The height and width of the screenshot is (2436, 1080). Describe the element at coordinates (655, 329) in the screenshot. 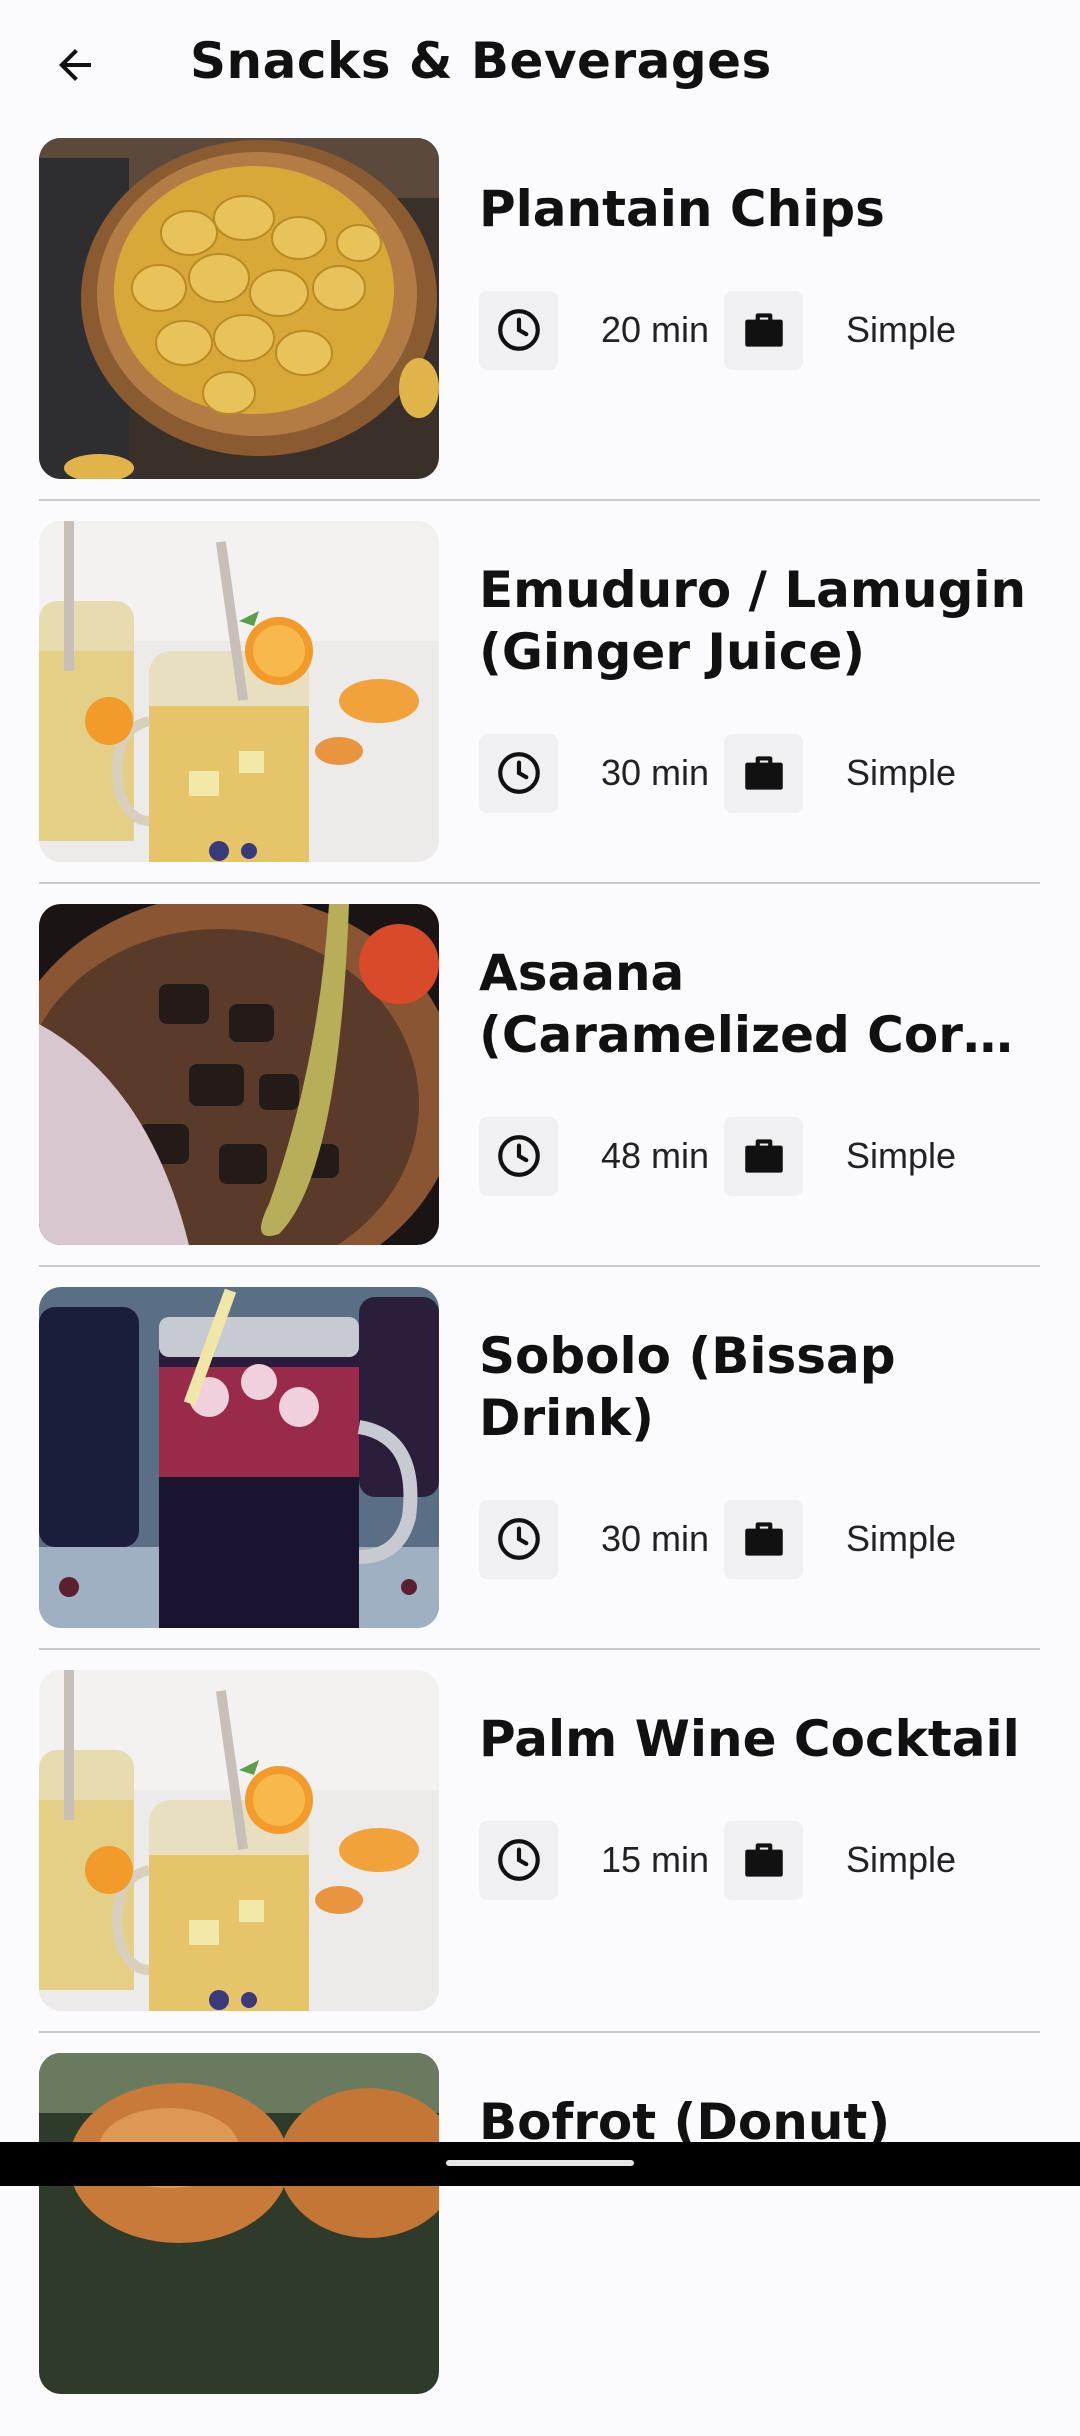

I see `prep-time: 20 min` at that location.